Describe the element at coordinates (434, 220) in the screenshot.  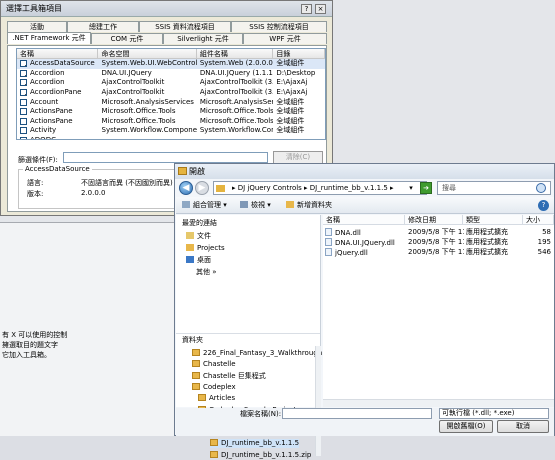
I see `column-modified-date: 修改日期` at that location.